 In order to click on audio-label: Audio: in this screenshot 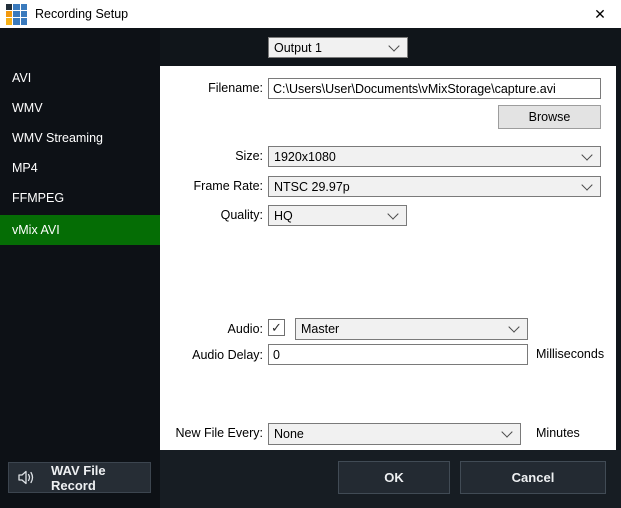, I will do `click(245, 329)`.